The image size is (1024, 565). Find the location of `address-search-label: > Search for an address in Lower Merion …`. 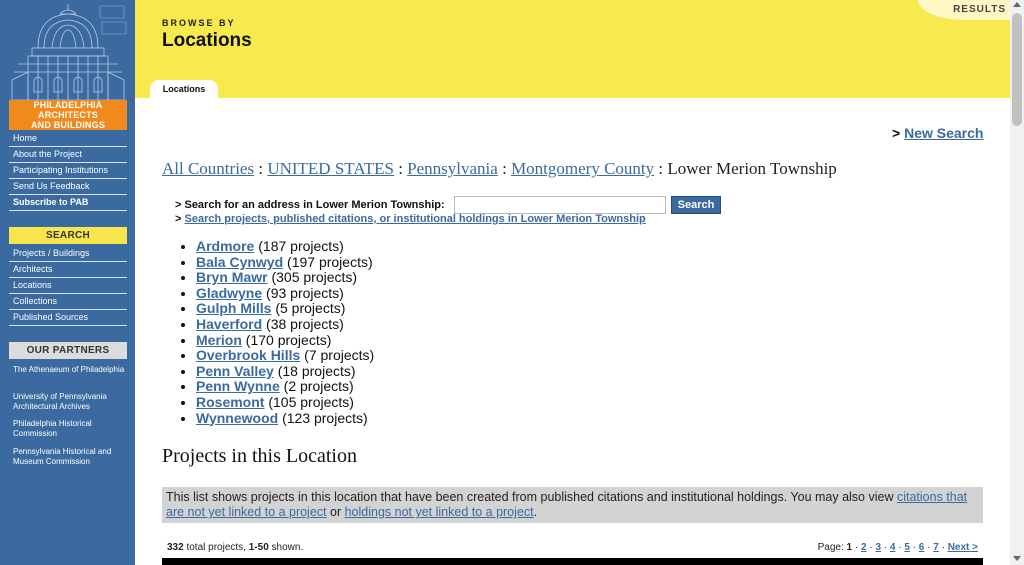

address-search-label: > Search for an address in Lower Merion … is located at coordinates (310, 205).